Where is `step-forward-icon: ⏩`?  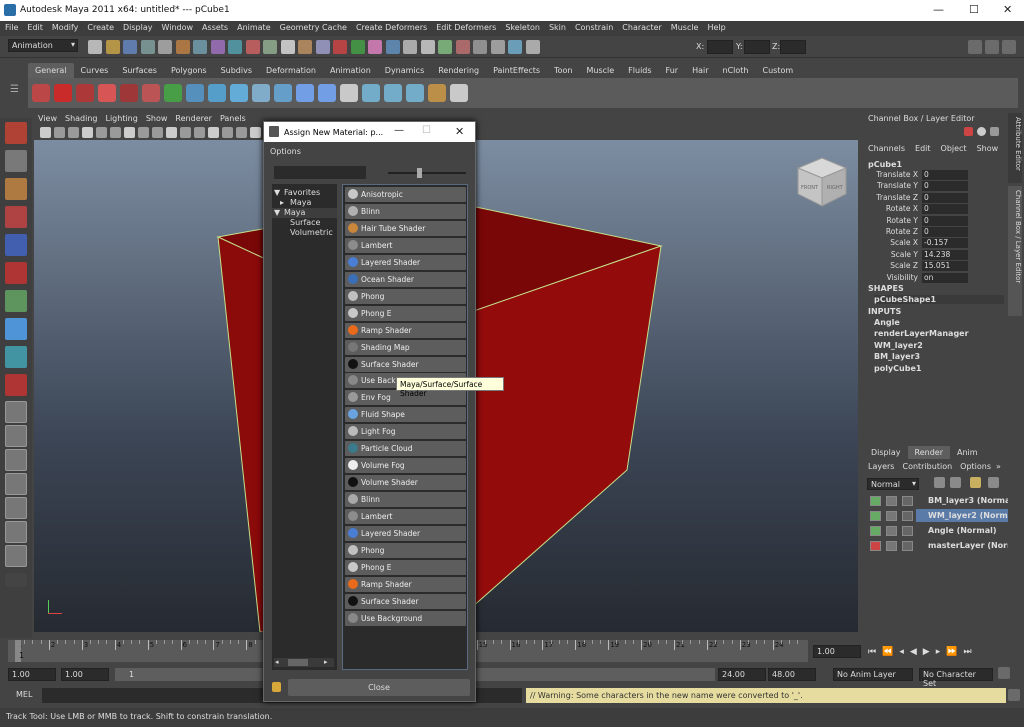
step-forward-icon: ⏩ is located at coordinates (954, 652).